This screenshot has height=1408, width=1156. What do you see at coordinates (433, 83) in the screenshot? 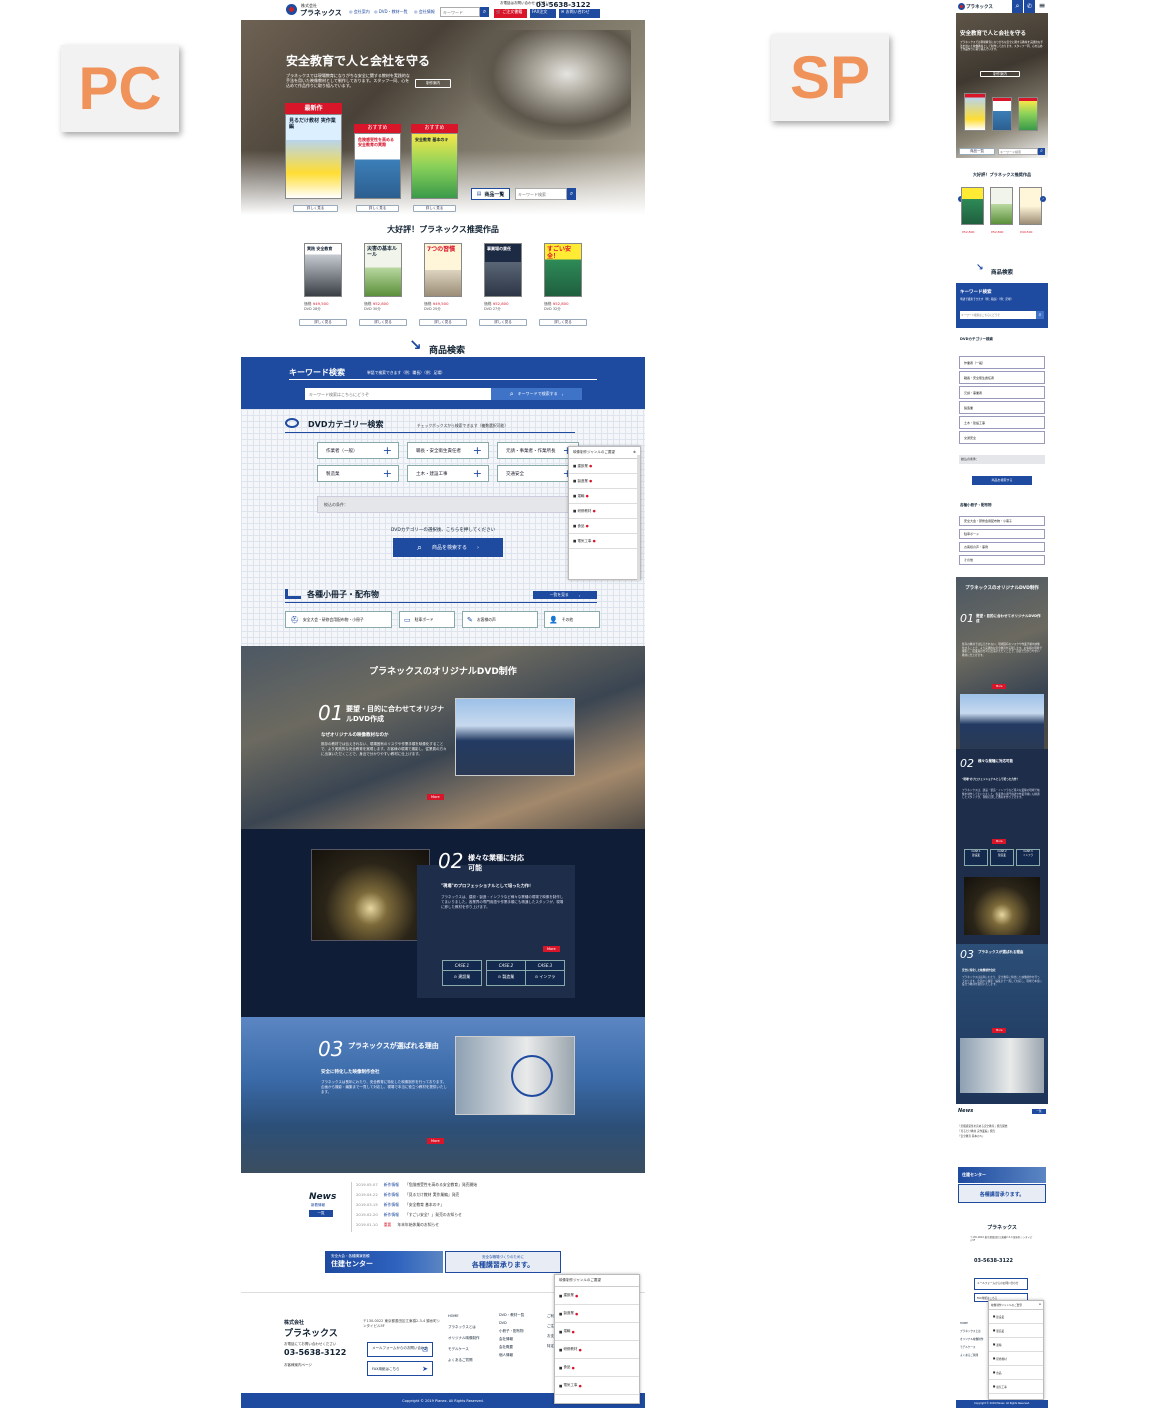
I see `hero-company-button: 制作案内` at bounding box center [433, 83].